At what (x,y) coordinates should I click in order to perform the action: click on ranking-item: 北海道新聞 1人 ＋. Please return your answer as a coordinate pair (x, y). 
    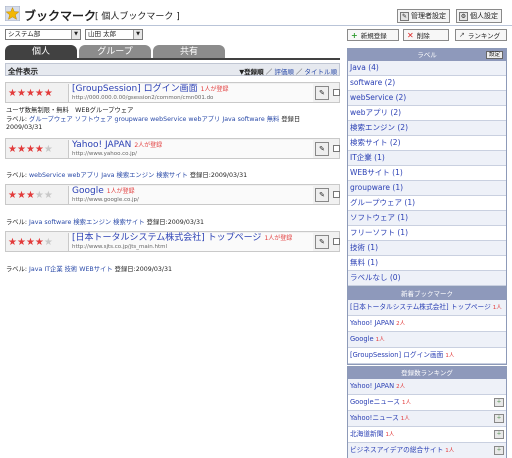
    Looking at the image, I should click on (427, 435).